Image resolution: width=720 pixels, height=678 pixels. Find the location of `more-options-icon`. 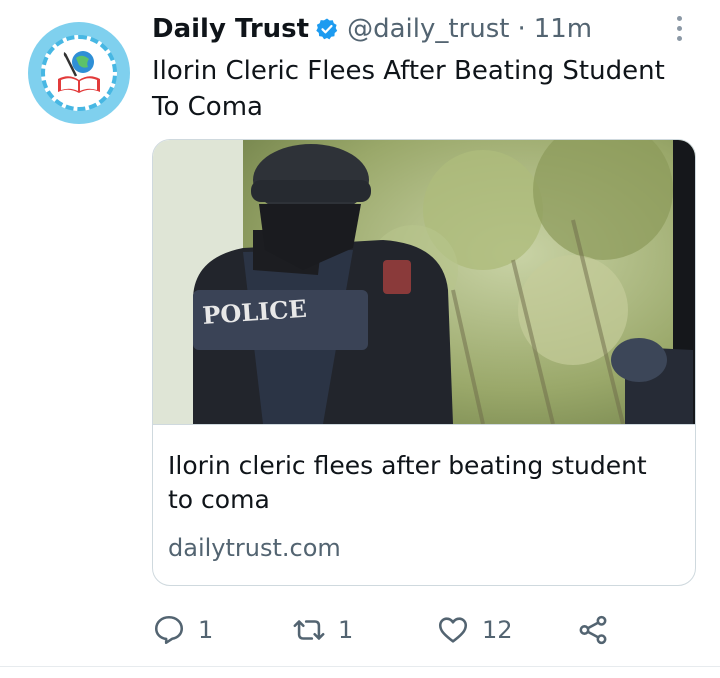

more-options-icon is located at coordinates (679, 28).